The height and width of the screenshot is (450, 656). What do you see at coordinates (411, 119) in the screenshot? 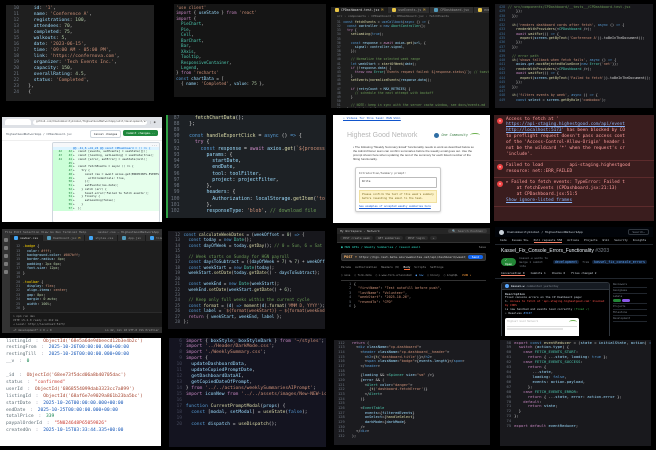
I see `doc-top-link: • Videos for this task: HGN Wiki` at bounding box center [411, 119].